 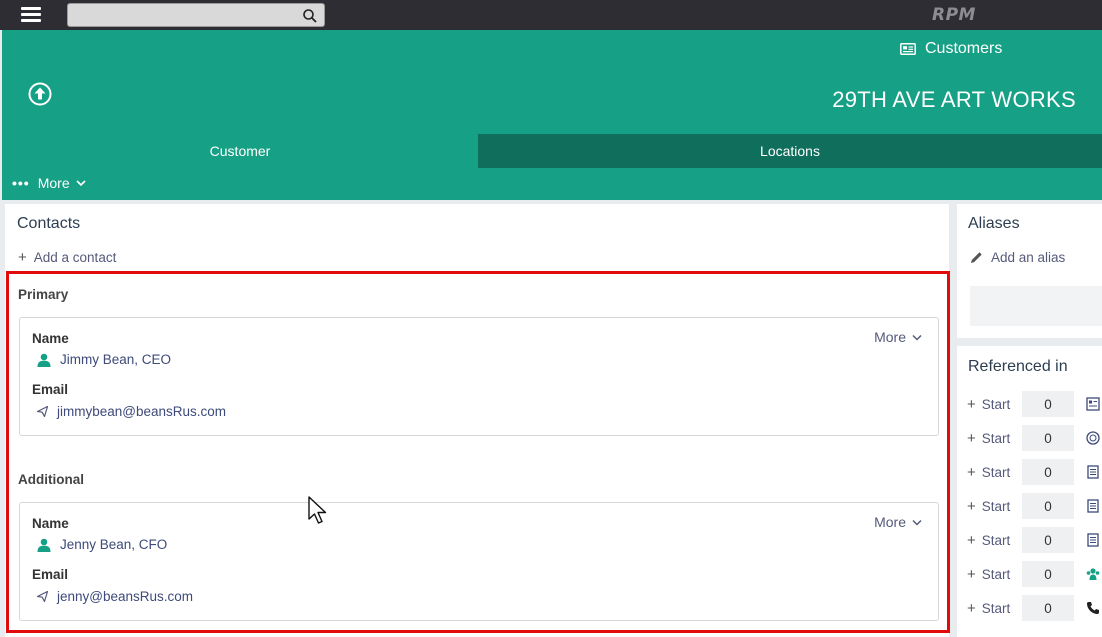 I want to click on search-box, so click(x=196, y=15).